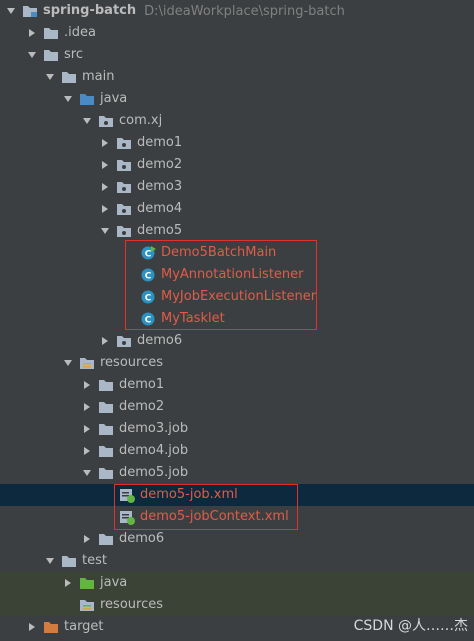 This screenshot has width=474, height=641. Describe the element at coordinates (160, 186) in the screenshot. I see `package-label: demo3` at that location.